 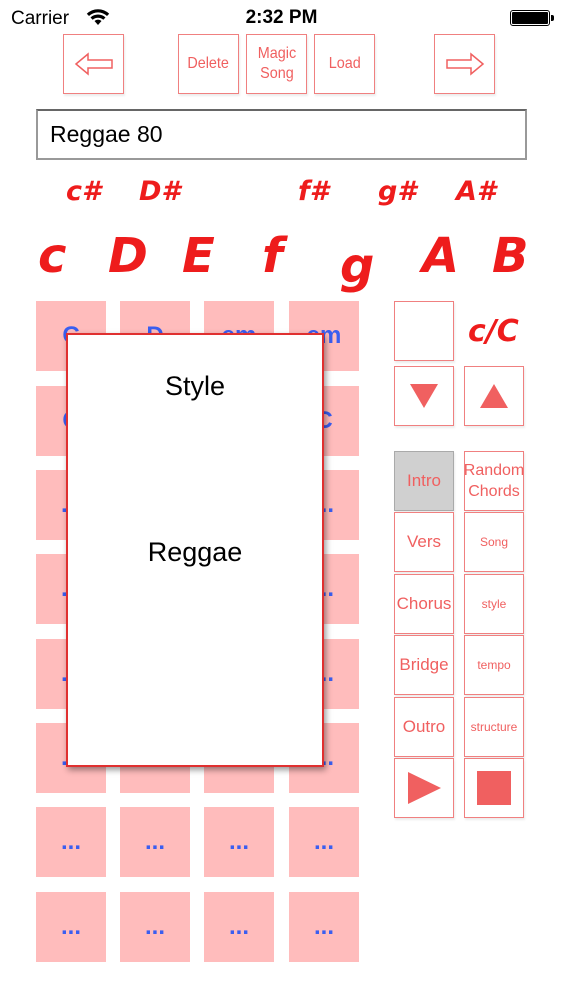 What do you see at coordinates (510, 256) in the screenshot?
I see `key-b: B` at bounding box center [510, 256].